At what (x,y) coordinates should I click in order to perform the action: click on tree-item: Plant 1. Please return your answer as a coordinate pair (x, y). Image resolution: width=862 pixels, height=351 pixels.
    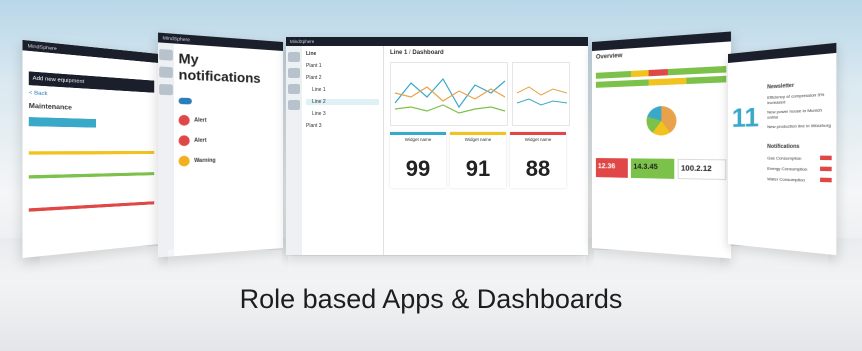
    Looking at the image, I should click on (342, 66).